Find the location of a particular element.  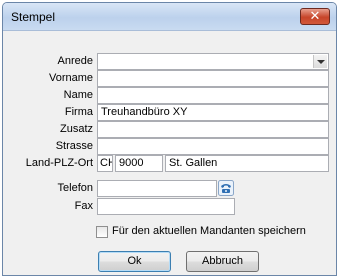

firma-field: Treuhandbüro XY is located at coordinates (213, 112).